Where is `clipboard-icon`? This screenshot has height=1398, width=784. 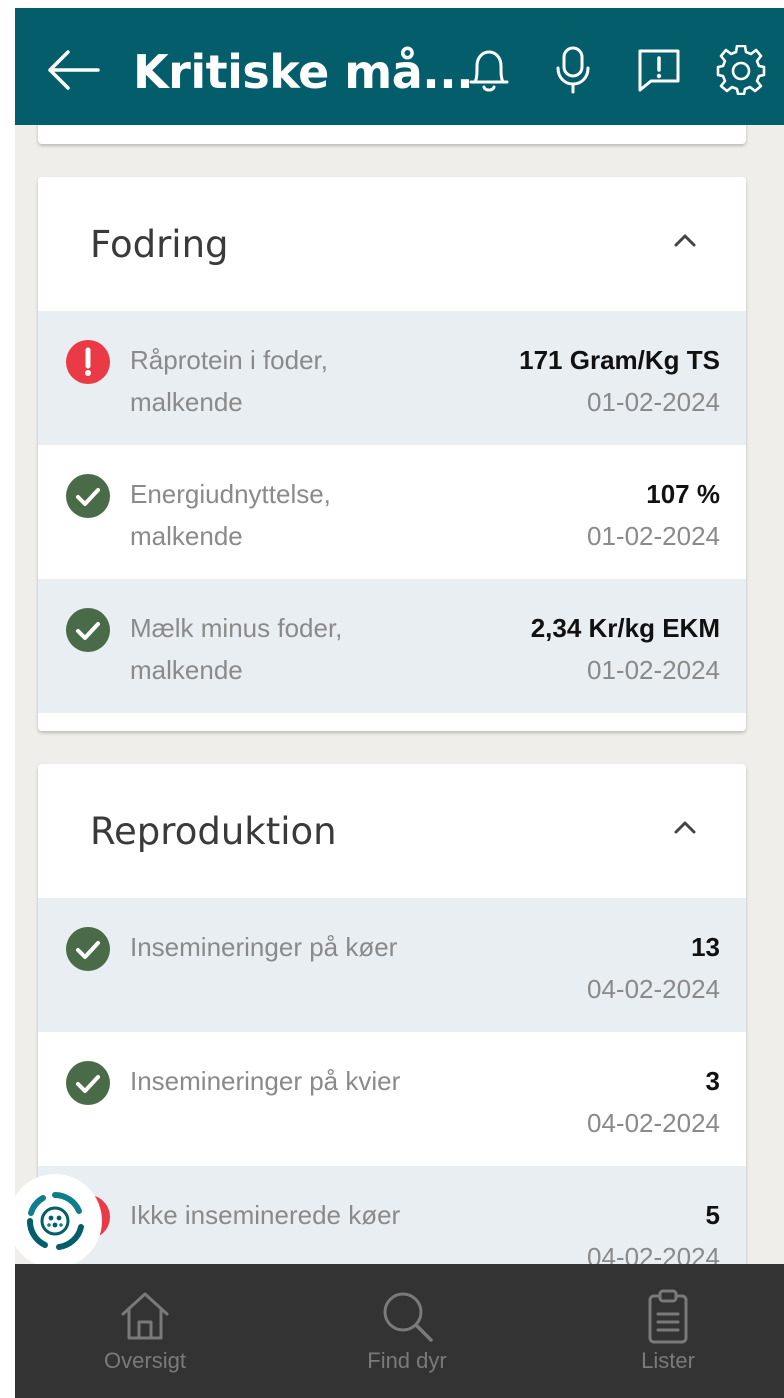 clipboard-icon is located at coordinates (668, 1316).